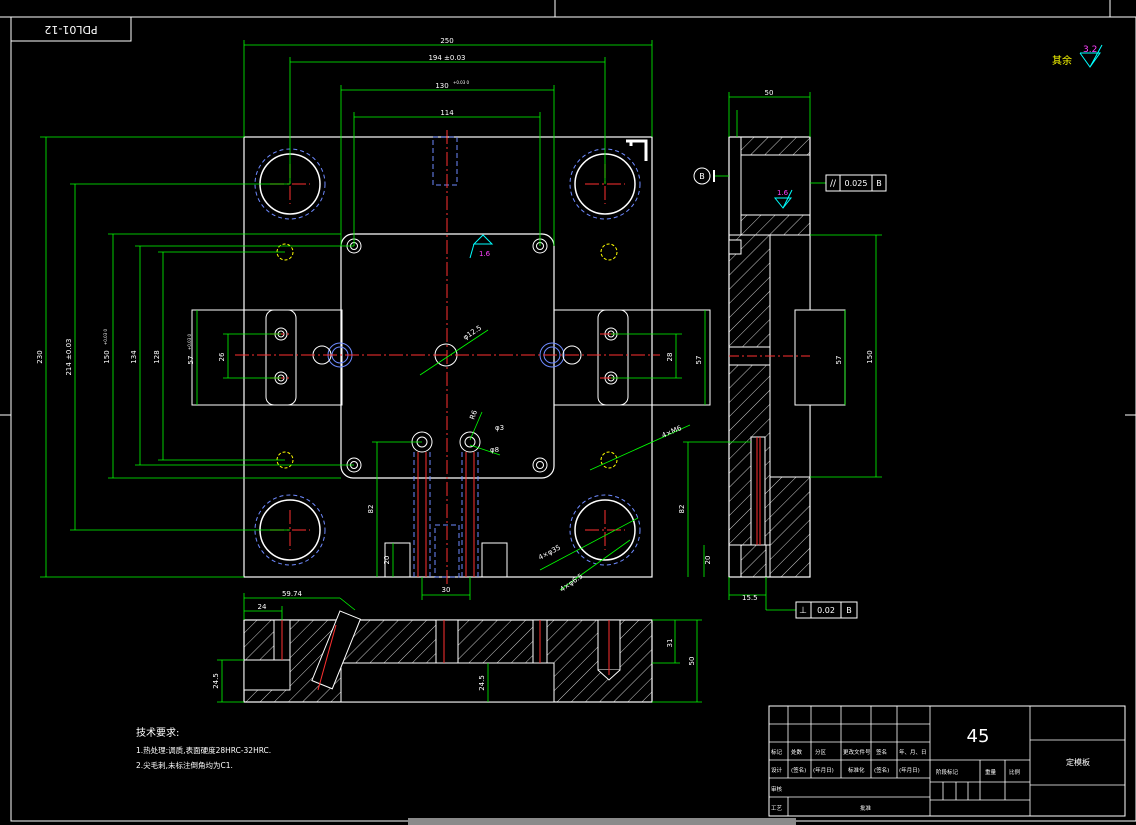 The height and width of the screenshot is (825, 1136). Describe the element at coordinates (446, 41) in the screenshot. I see `dim-250: 250` at that location.